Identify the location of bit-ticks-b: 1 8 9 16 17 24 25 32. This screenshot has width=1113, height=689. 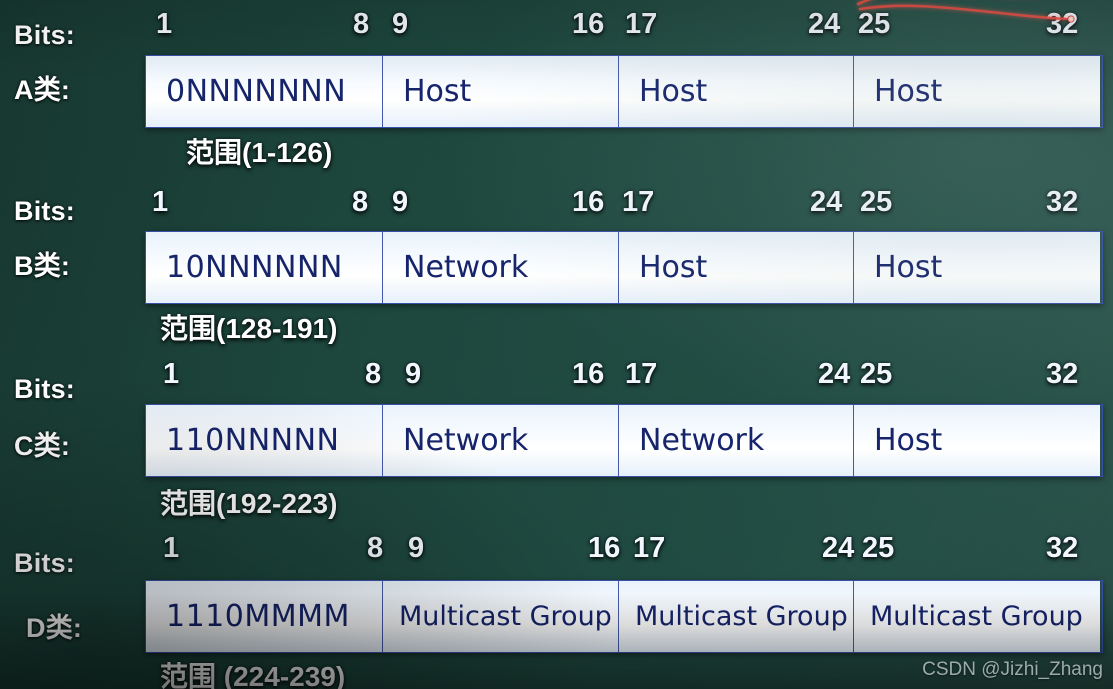
(556, 203).